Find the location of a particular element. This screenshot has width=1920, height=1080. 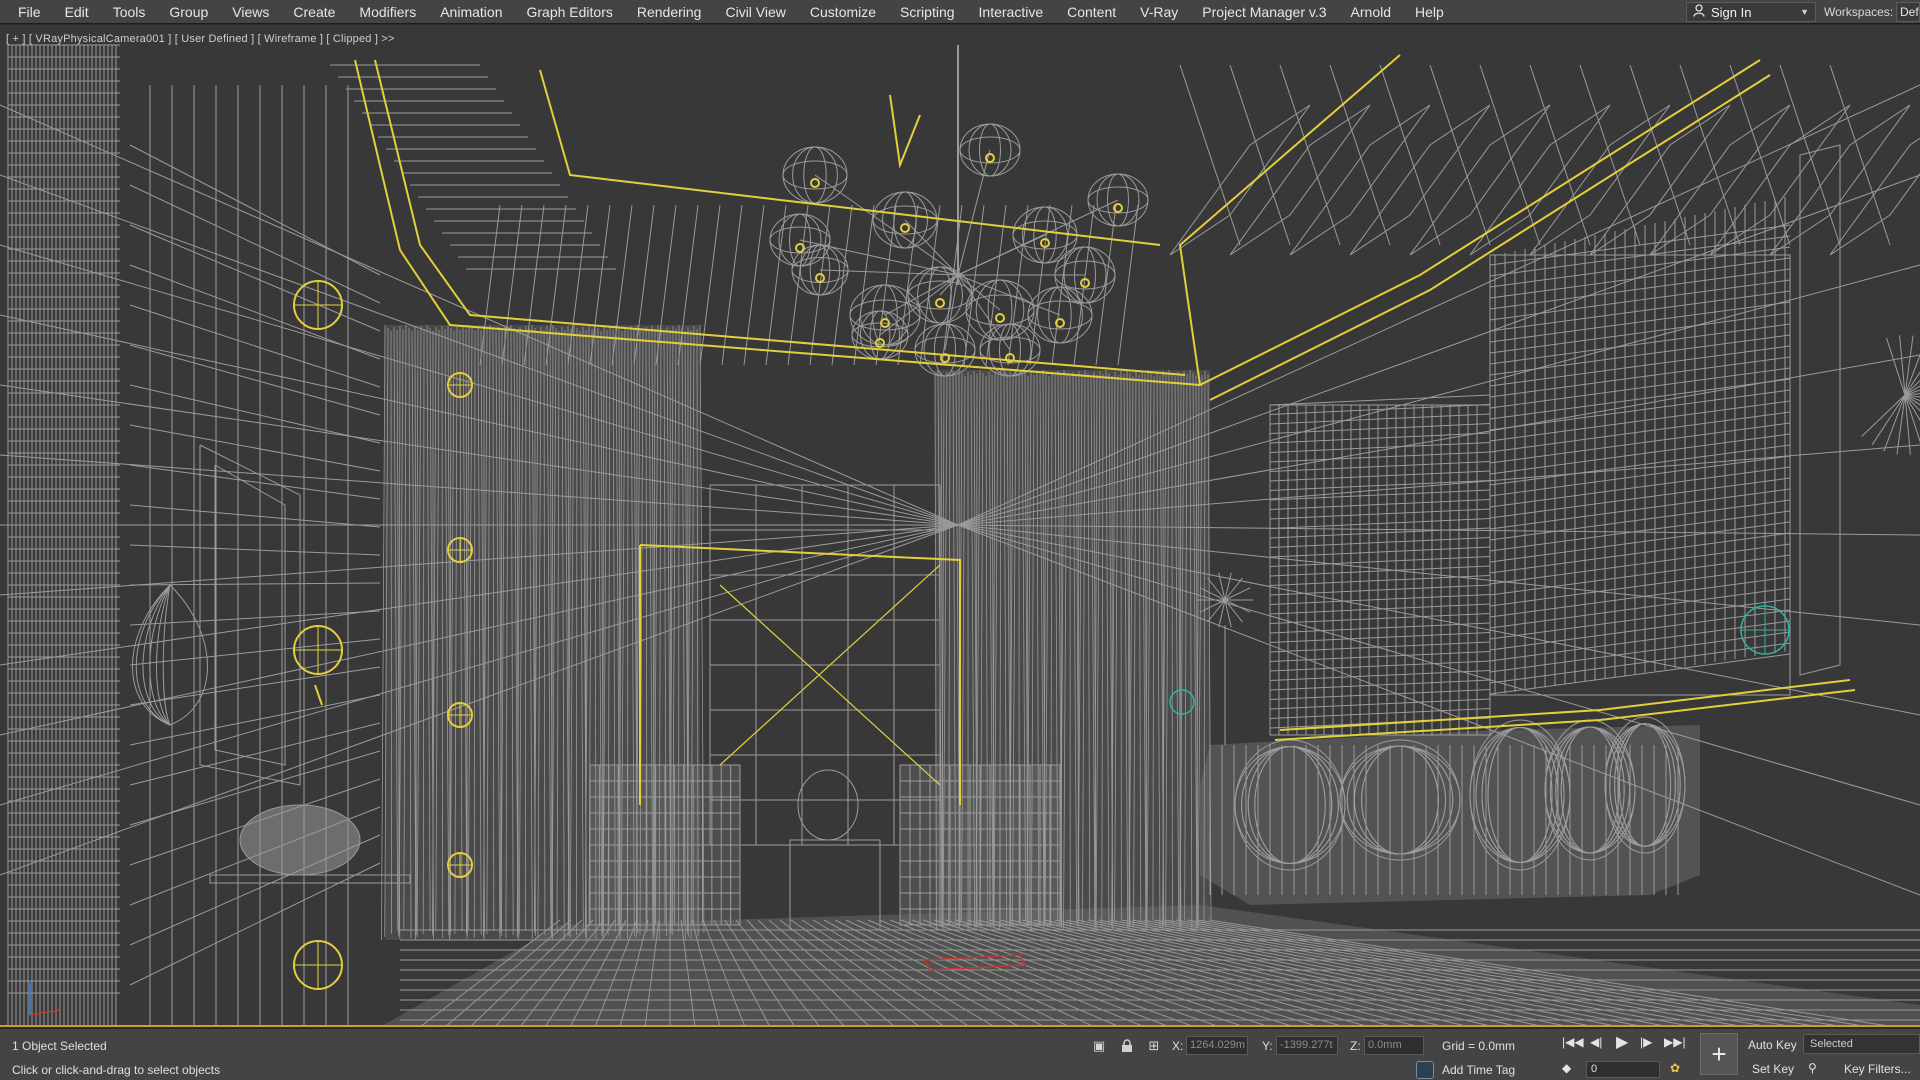

menu-scripting: Scripting is located at coordinates (927, 11).